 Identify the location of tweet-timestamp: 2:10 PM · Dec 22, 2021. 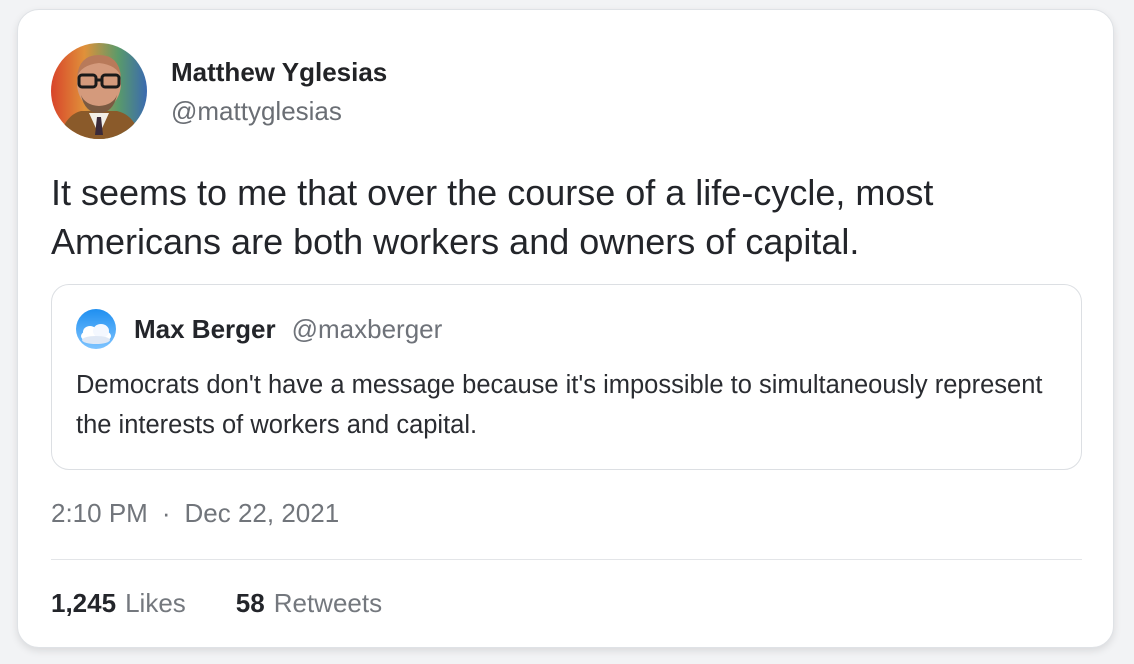
(195, 513).